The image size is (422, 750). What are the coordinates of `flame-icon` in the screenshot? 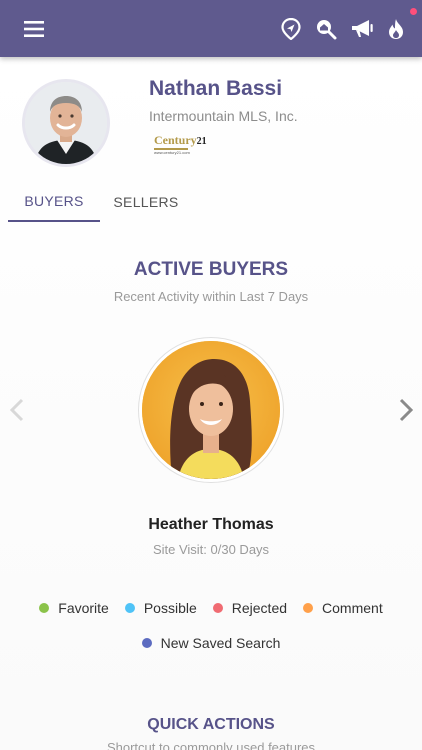 It's located at (396, 29).